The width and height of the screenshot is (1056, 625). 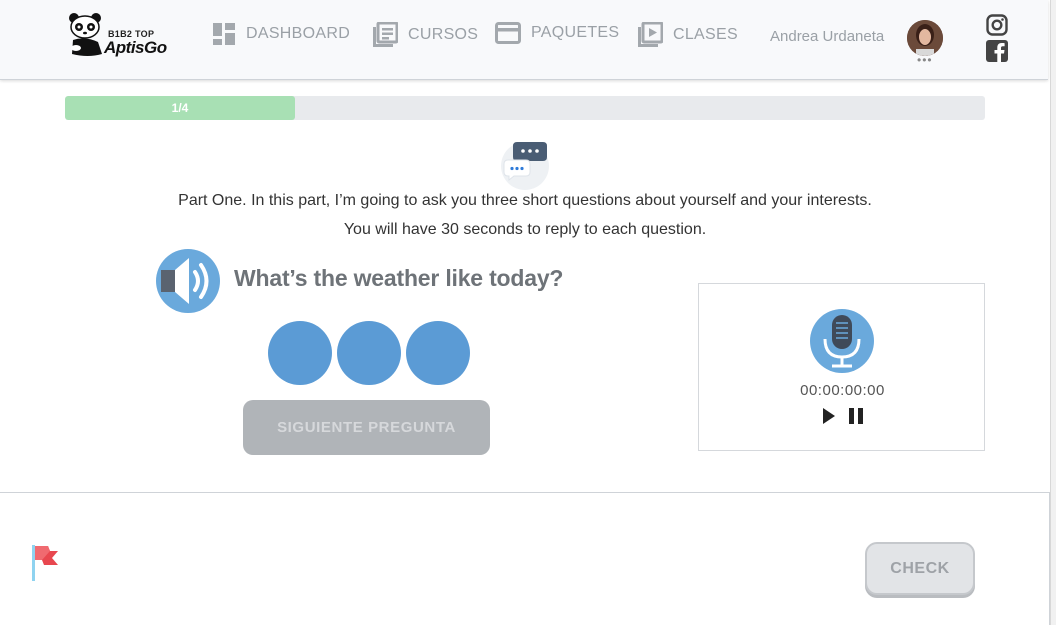 What do you see at coordinates (46, 563) in the screenshot?
I see `report-flag-icon` at bounding box center [46, 563].